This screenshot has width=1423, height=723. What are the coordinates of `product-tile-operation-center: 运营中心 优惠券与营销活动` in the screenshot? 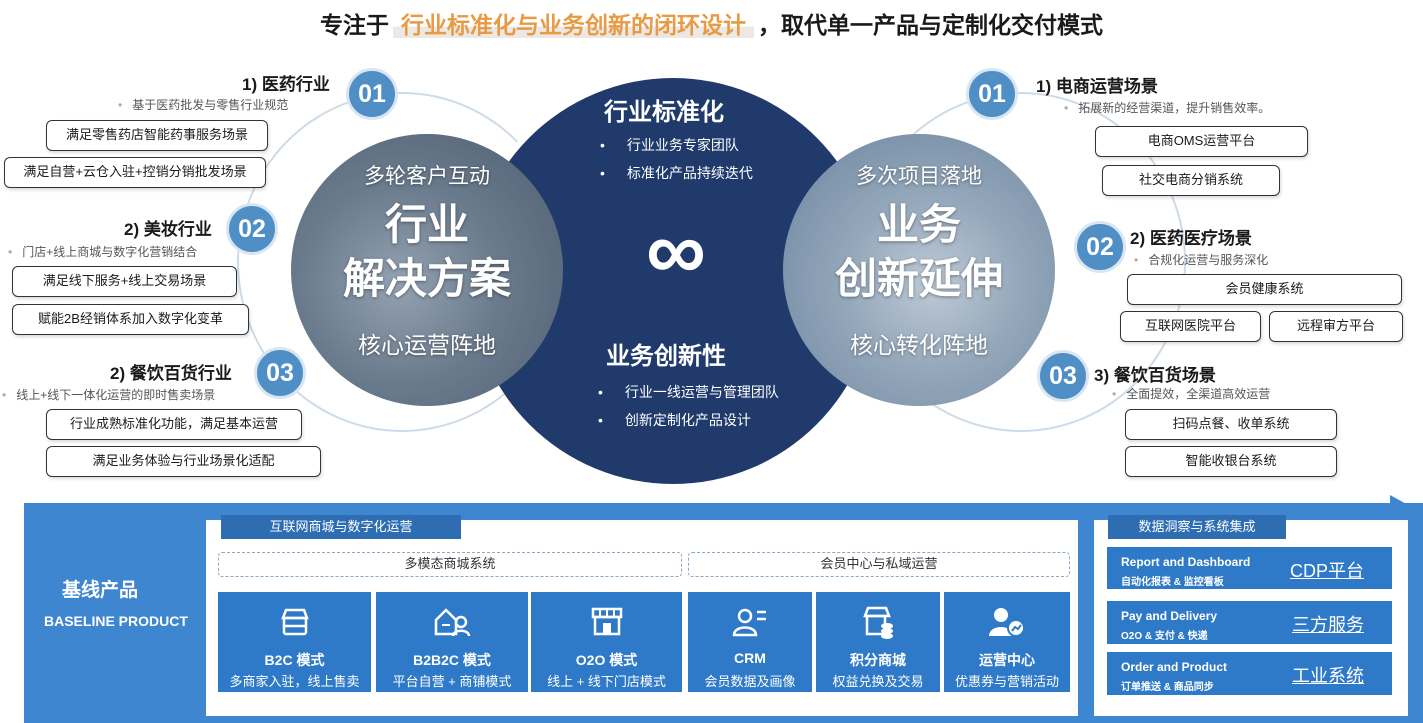 It's located at (1007, 642).